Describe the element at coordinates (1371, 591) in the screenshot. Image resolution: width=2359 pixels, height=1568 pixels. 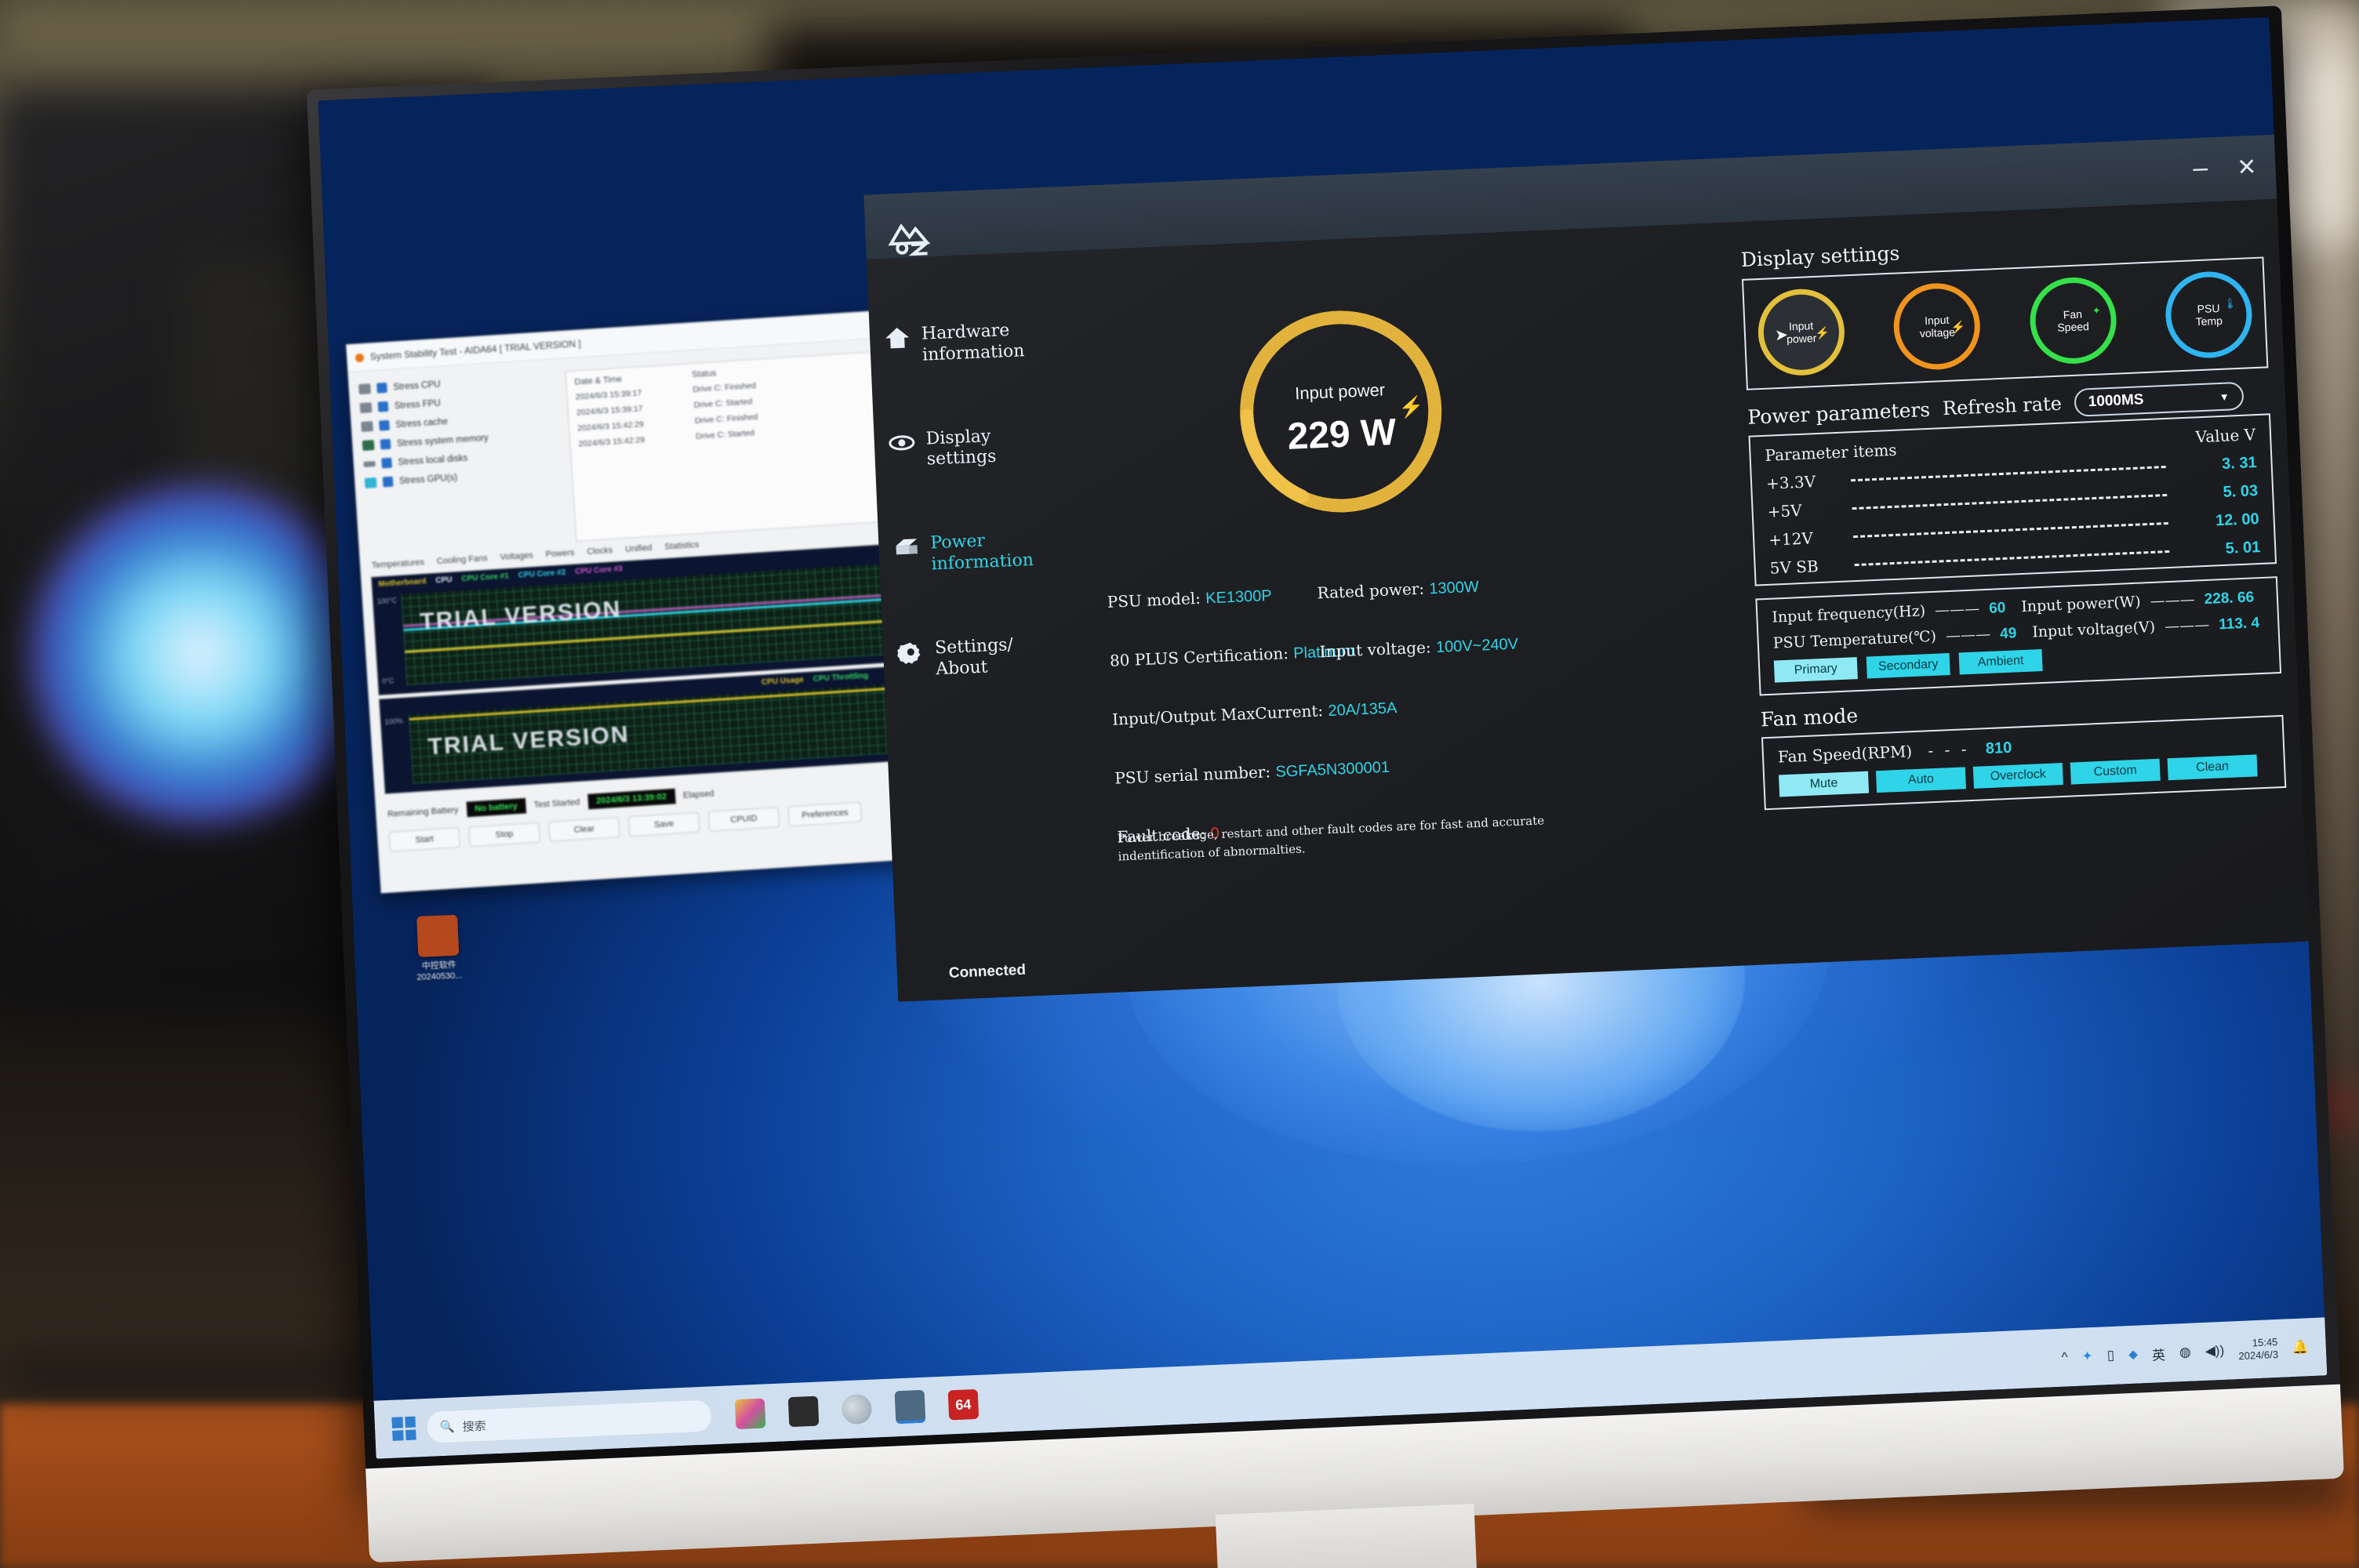
I see `spec-label: Rated power:` at that location.